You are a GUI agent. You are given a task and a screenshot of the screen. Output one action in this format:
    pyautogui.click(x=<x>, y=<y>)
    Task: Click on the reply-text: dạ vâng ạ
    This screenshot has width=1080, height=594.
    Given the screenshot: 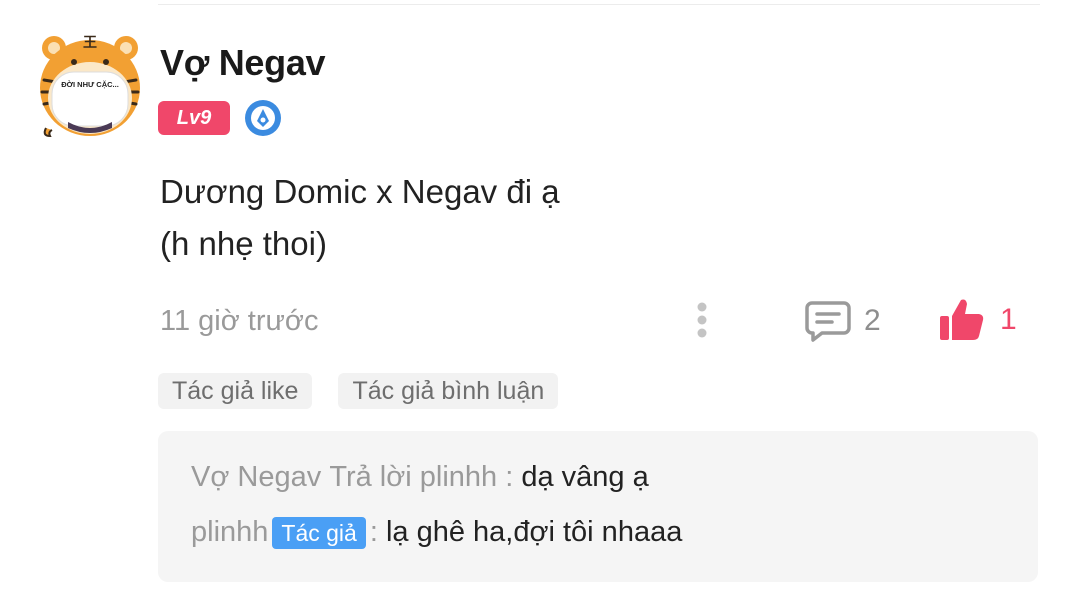 What is the action you would take?
    pyautogui.click(x=585, y=477)
    